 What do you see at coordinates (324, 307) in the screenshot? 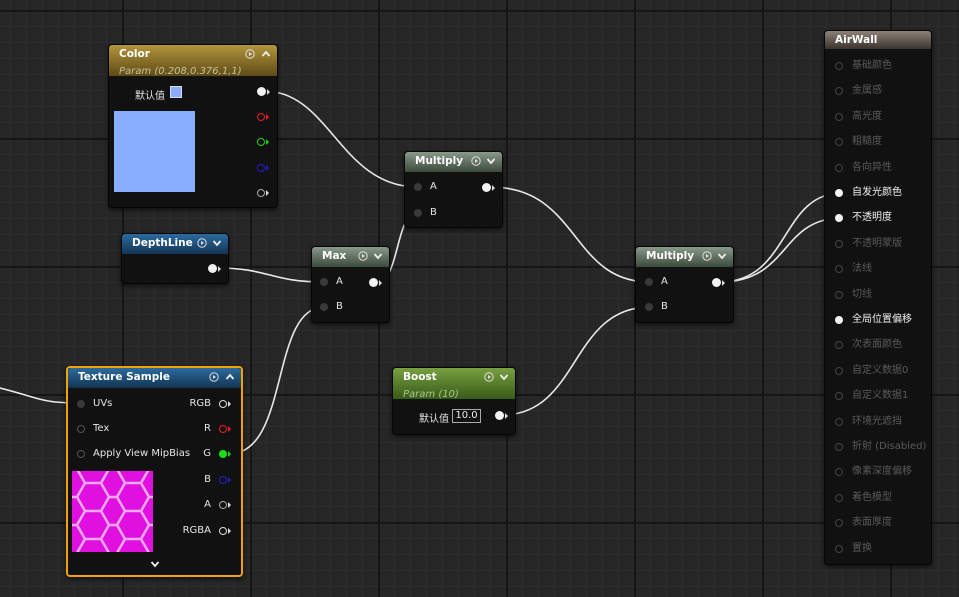
I see `max-input-b-pin` at bounding box center [324, 307].